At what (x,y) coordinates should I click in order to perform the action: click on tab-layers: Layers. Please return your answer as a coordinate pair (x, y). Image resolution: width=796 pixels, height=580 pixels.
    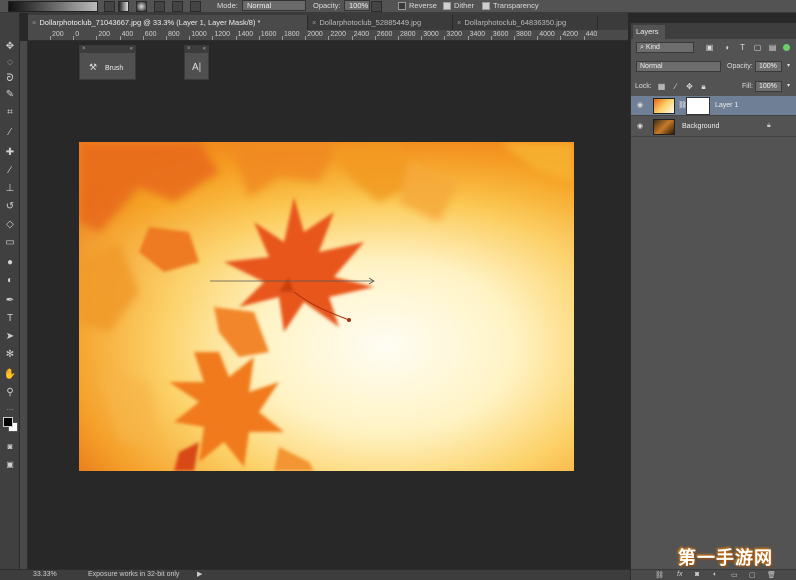
    Looking at the image, I should click on (649, 32).